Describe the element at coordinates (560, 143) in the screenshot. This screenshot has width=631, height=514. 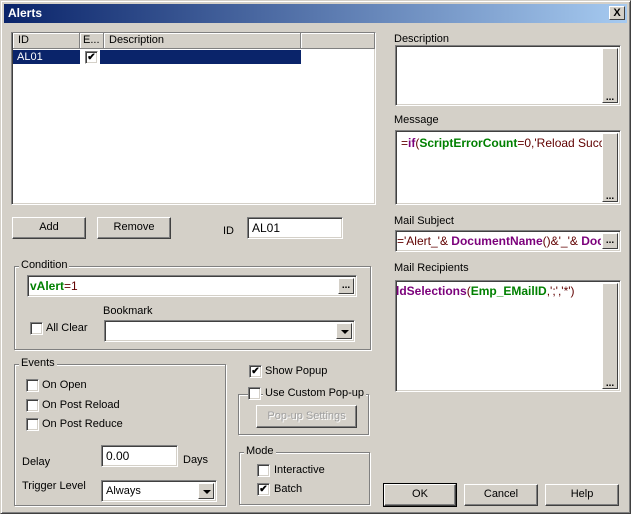
I see `expression-token: =0,'Reload Succ` at that location.